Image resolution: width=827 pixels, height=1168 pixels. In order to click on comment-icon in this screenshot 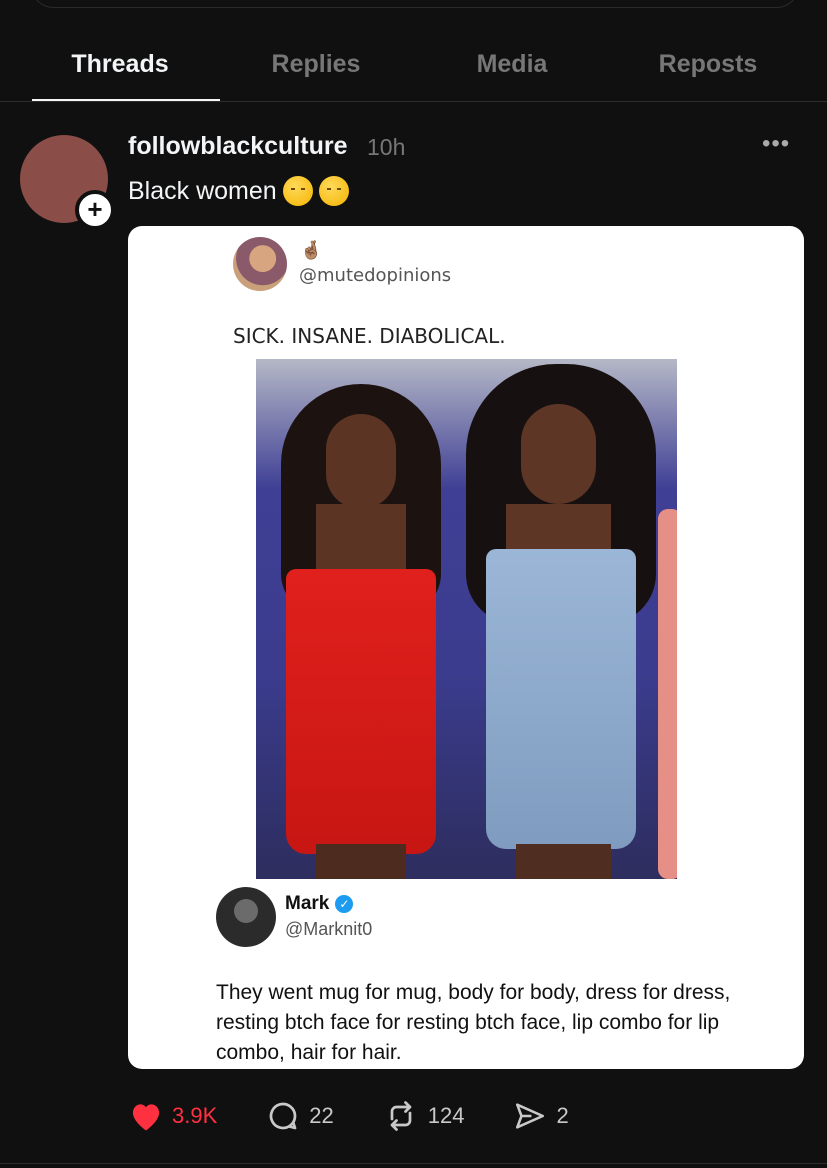, I will do `click(283, 1116)`.